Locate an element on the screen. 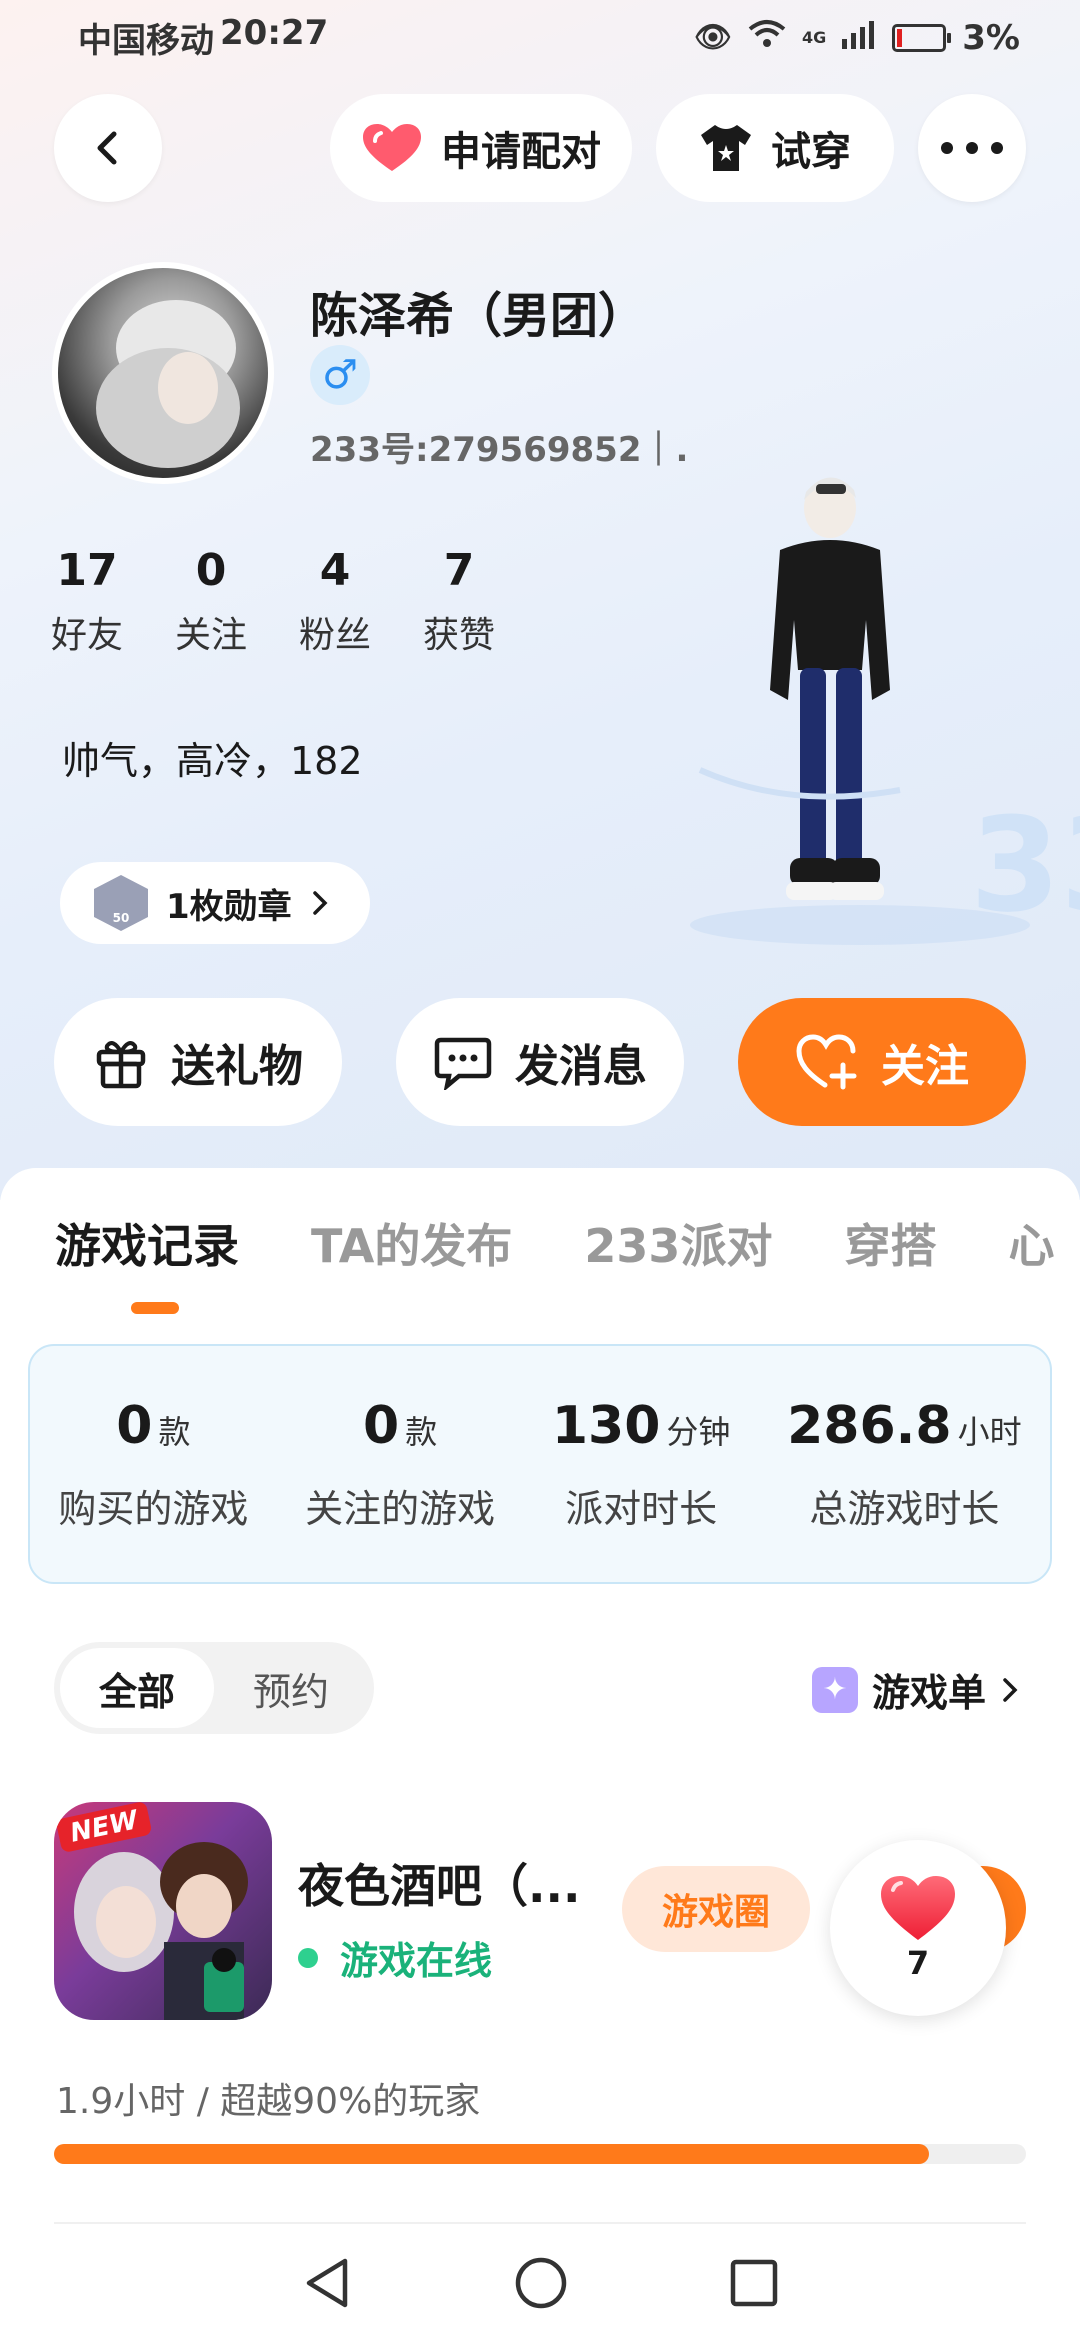 Image resolution: width=1080 pixels, height=2340 pixels. game-list-label: 游戏单 is located at coordinates (928, 1693).